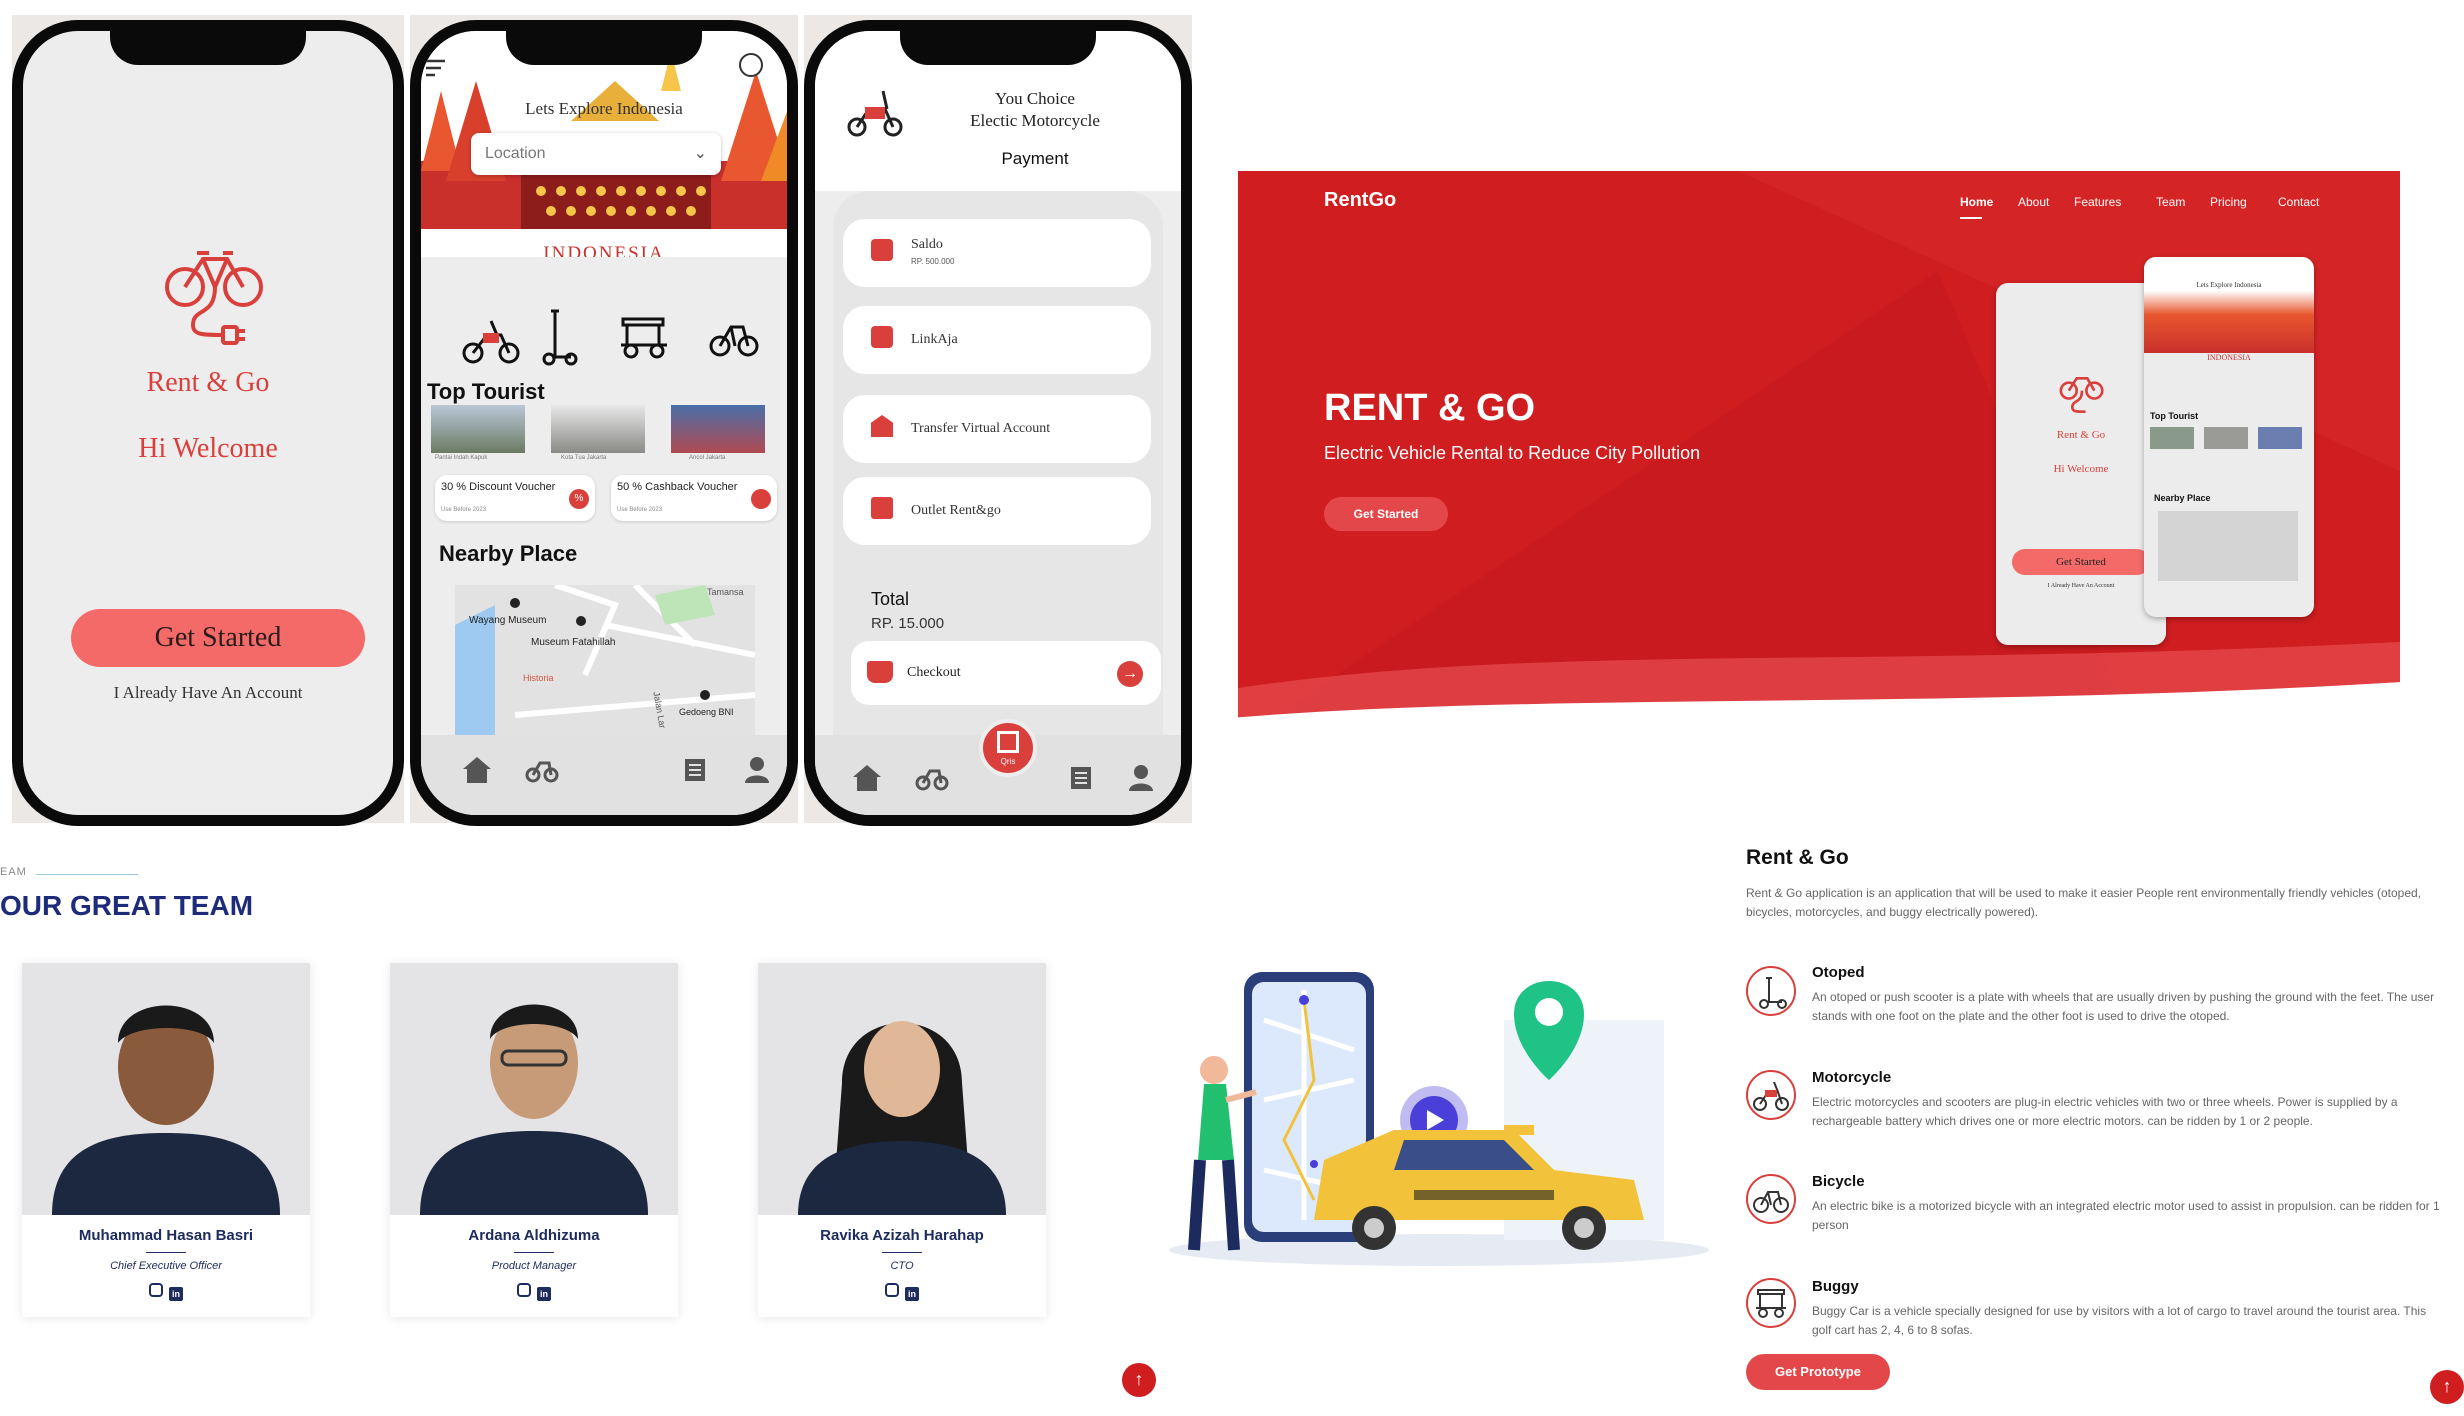  I want to click on voucher-title: 30 % Discount Voucher, so click(498, 487).